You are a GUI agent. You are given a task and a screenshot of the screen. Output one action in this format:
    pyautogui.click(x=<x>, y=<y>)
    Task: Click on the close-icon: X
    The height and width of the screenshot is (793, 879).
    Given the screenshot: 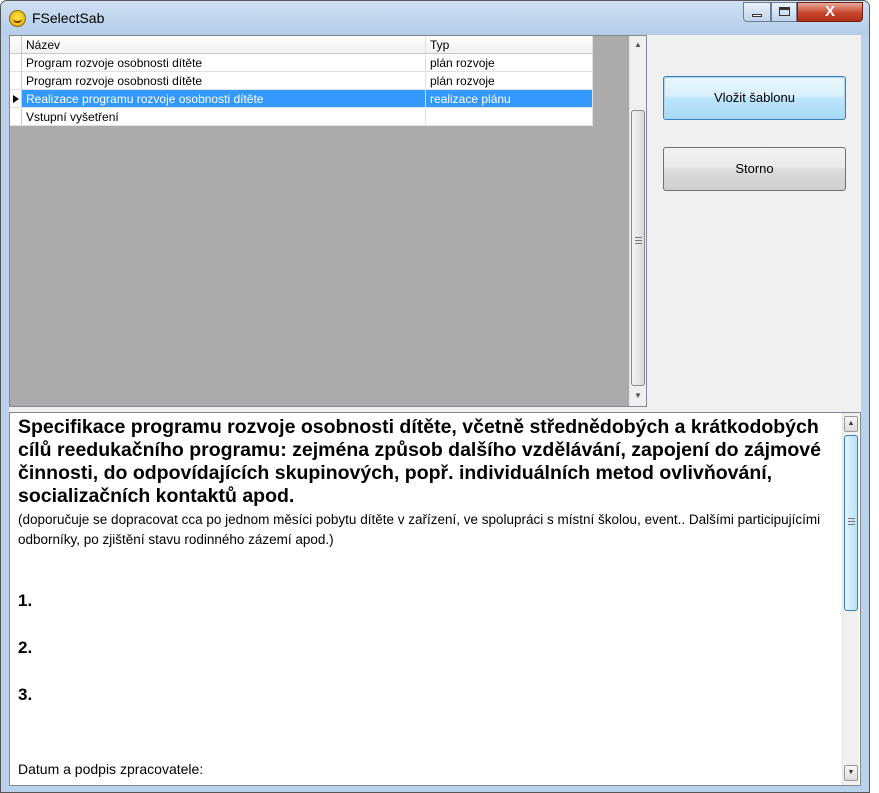 What is the action you would take?
    pyautogui.click(x=829, y=11)
    